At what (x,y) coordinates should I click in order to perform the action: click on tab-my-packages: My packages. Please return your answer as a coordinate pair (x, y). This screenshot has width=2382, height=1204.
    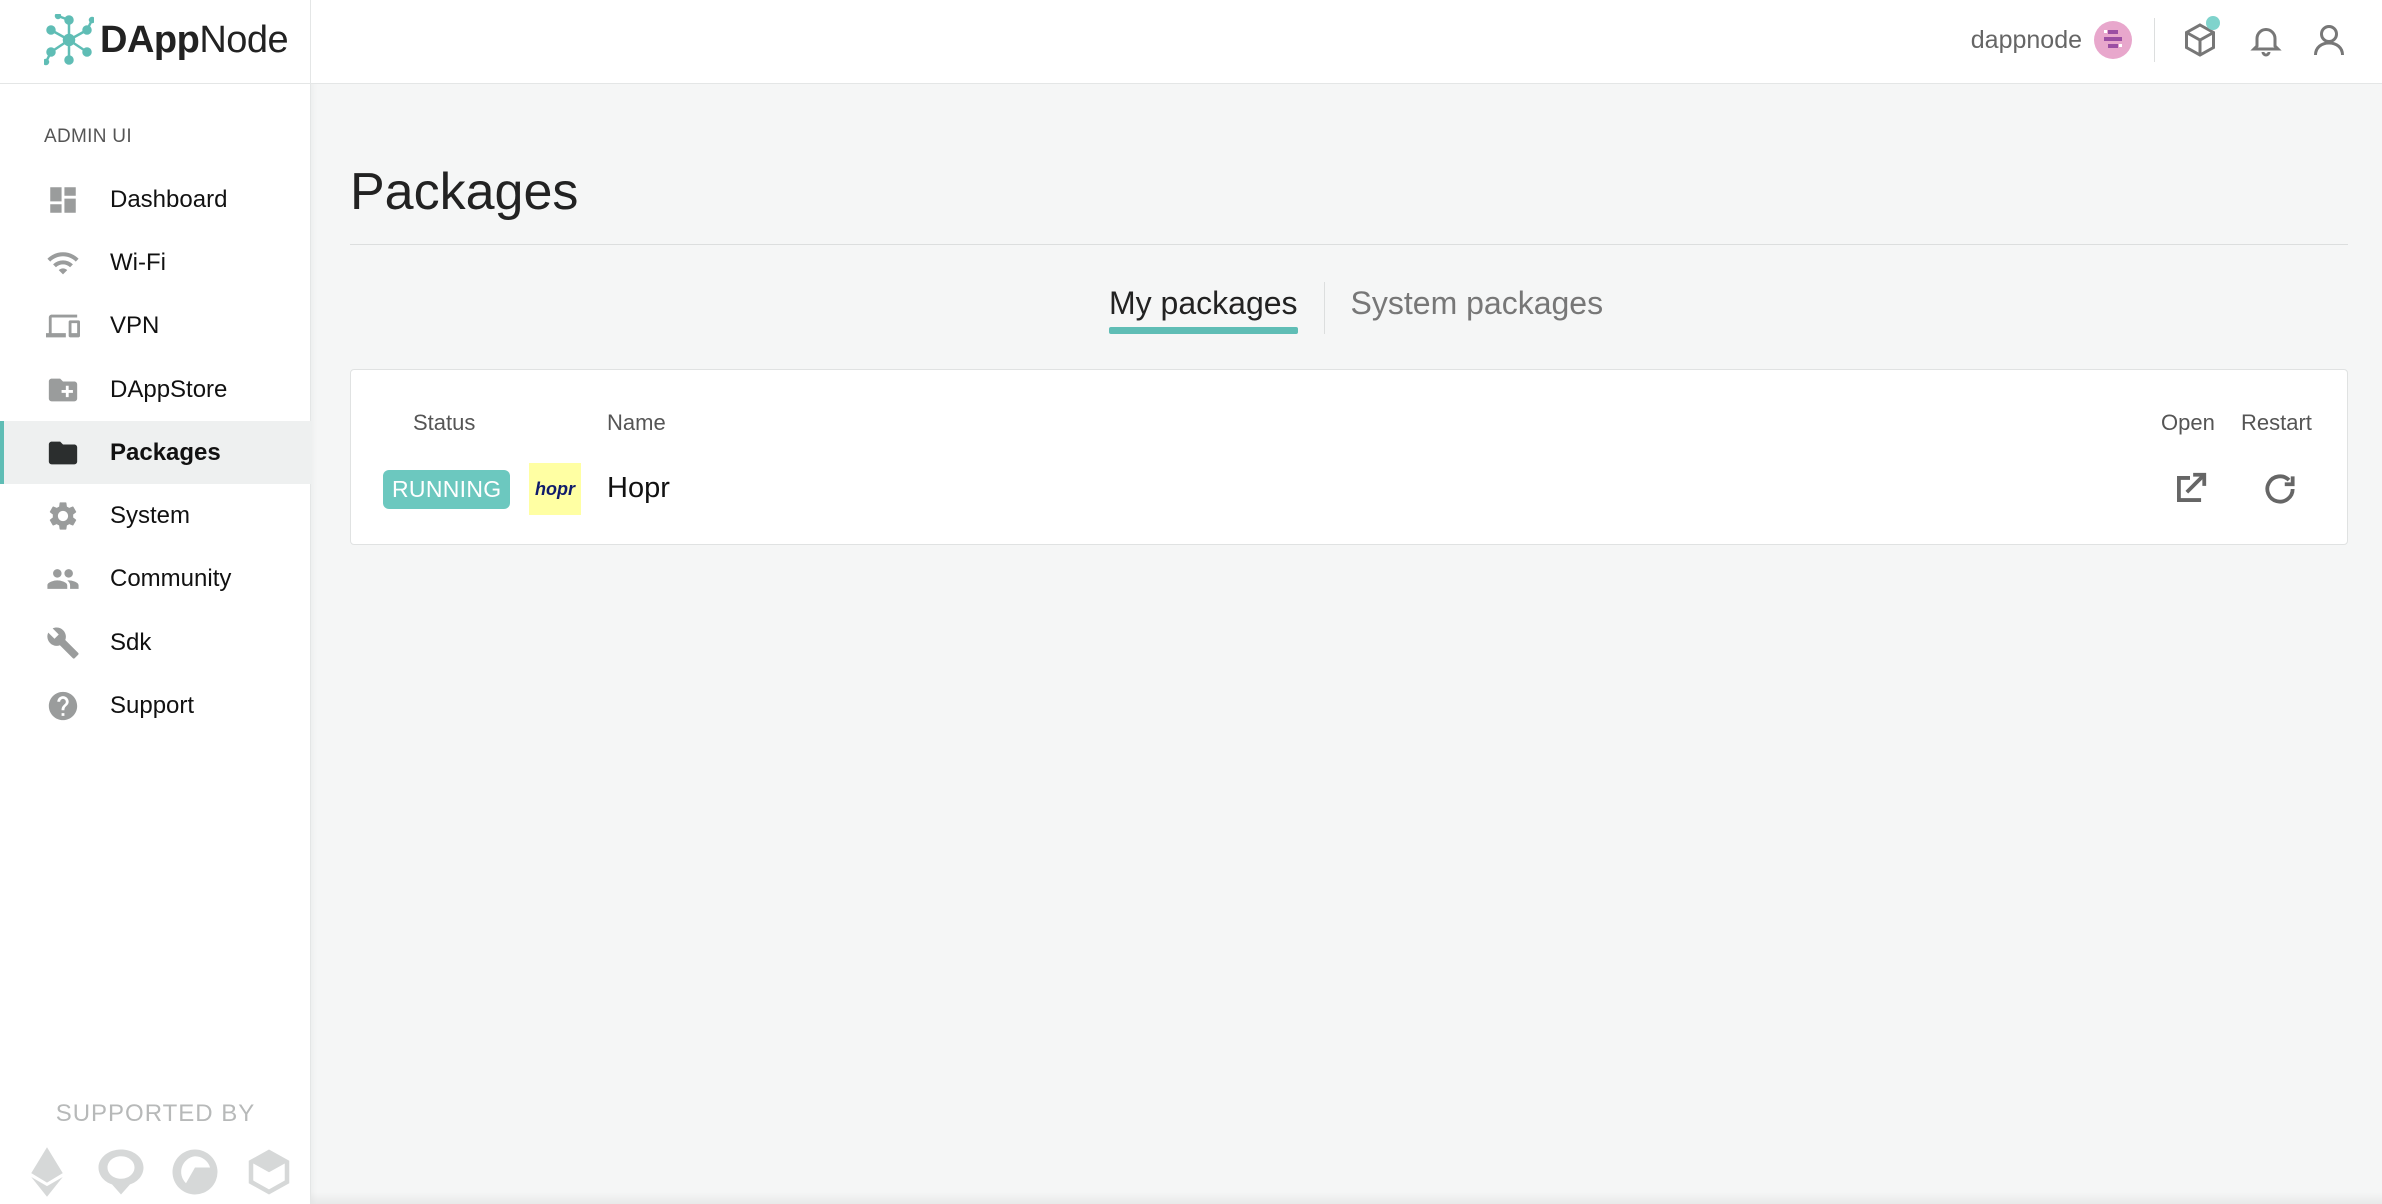
    Looking at the image, I should click on (1203, 309).